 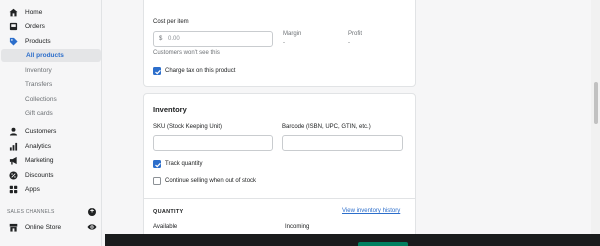 What do you see at coordinates (39, 160) in the screenshot?
I see `sidebar-item-label: Marketing` at bounding box center [39, 160].